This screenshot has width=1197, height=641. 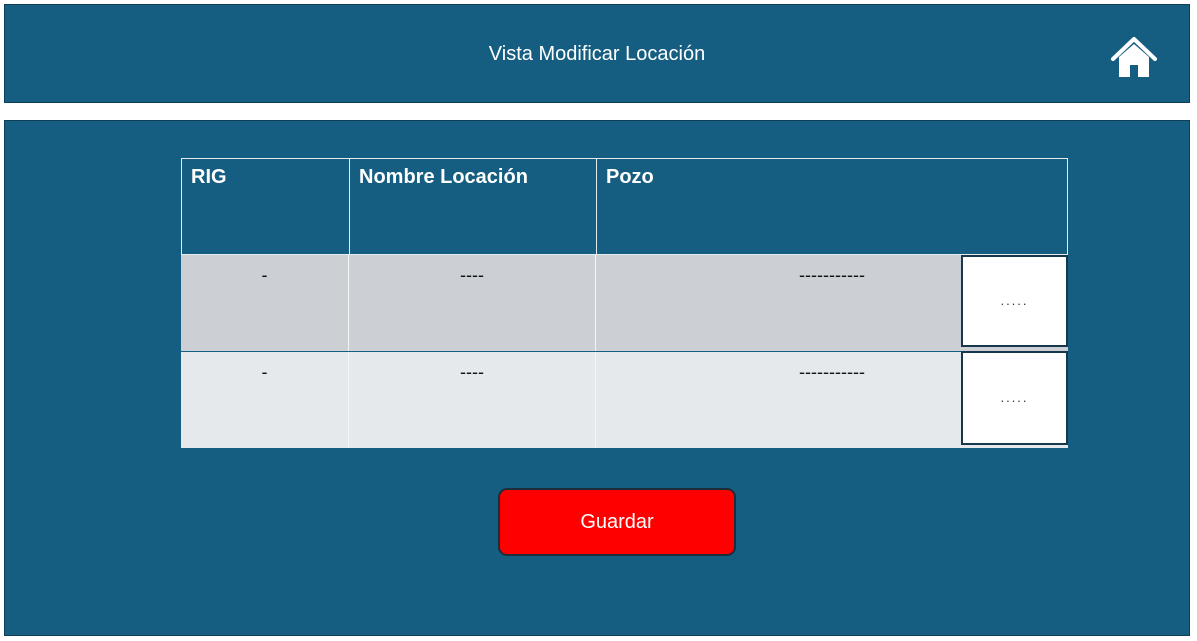 I want to click on column-header-rig: RIG, so click(x=265, y=206).